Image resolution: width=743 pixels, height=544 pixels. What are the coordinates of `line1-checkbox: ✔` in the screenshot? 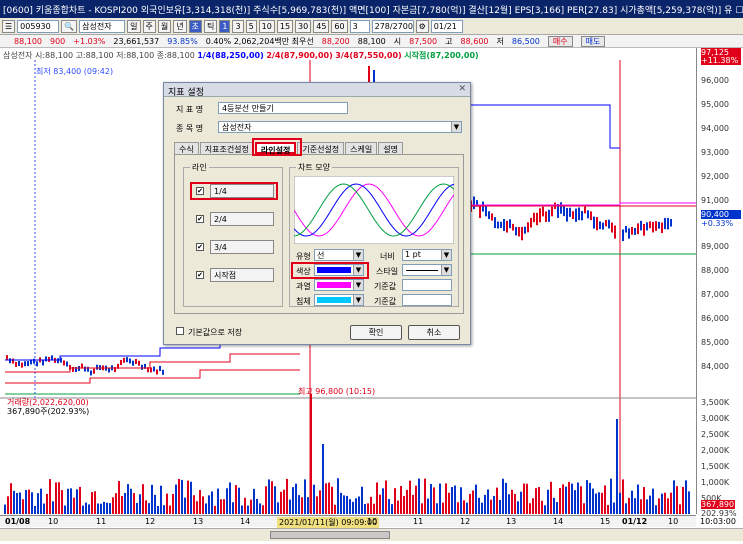 It's located at (200, 191).